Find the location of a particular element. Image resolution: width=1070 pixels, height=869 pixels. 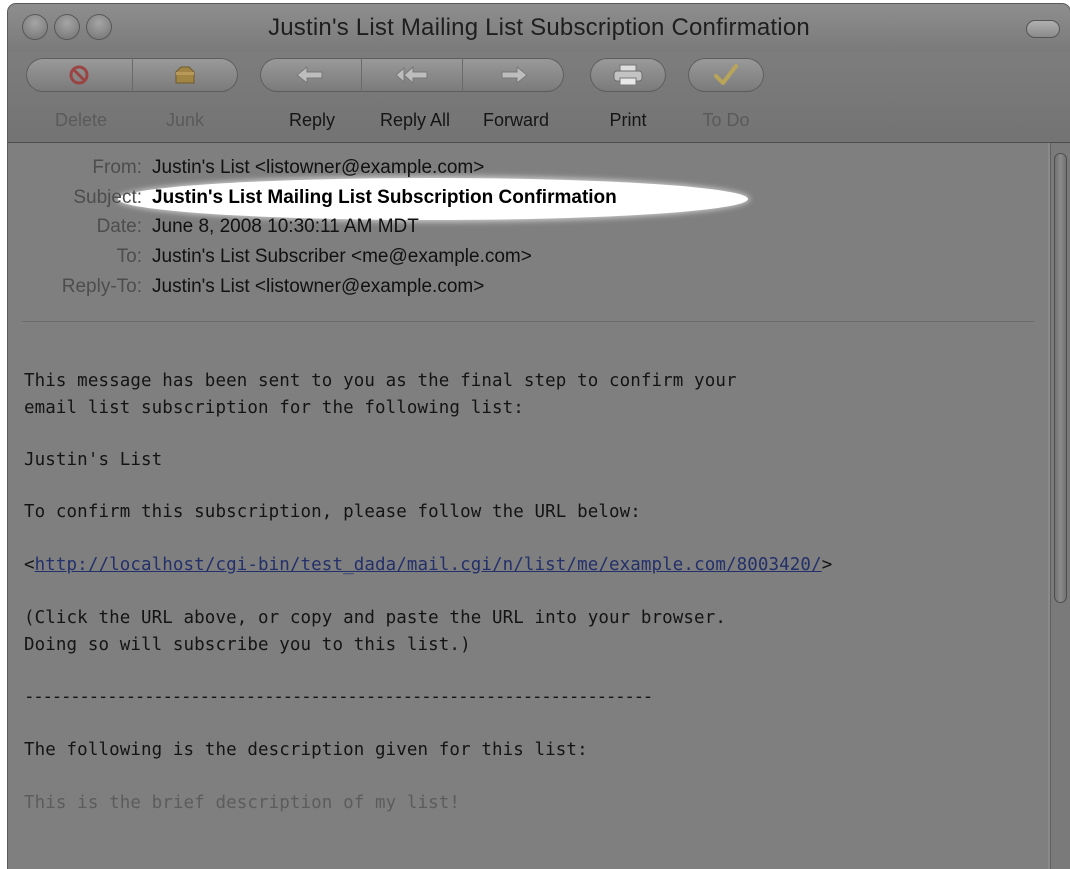

date-key: Date: is located at coordinates (119, 226).